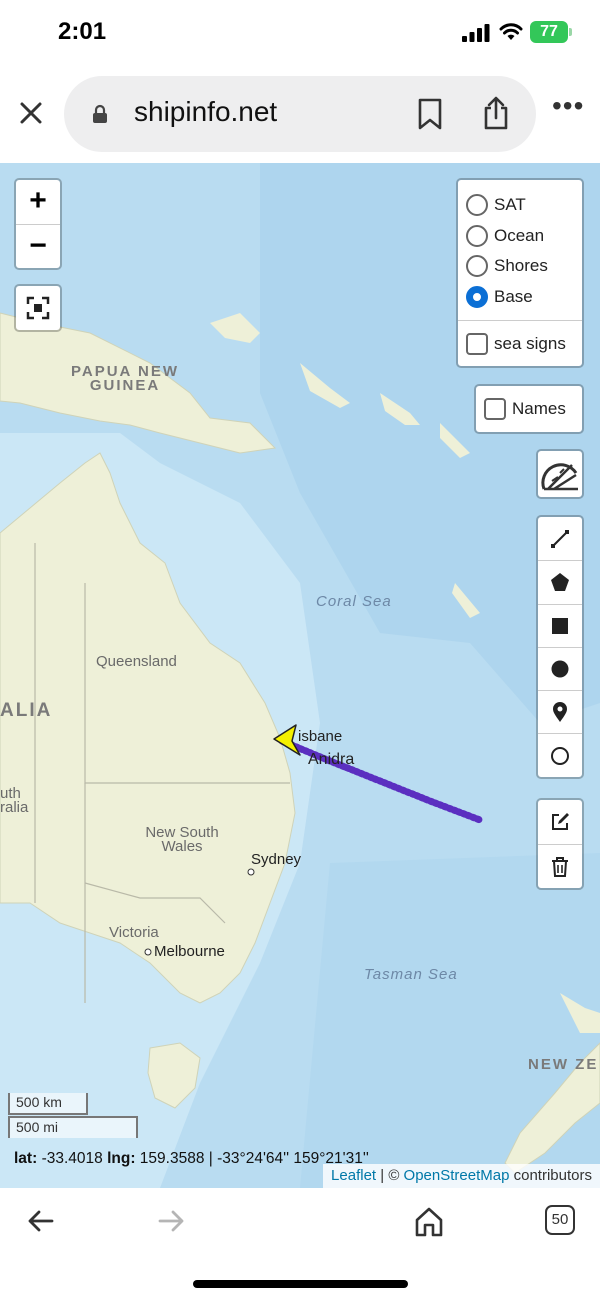 Image resolution: width=600 pixels, height=1300 pixels. Describe the element at coordinates (300, 1244) in the screenshot. I see `browser-toolbar: 50` at that location.